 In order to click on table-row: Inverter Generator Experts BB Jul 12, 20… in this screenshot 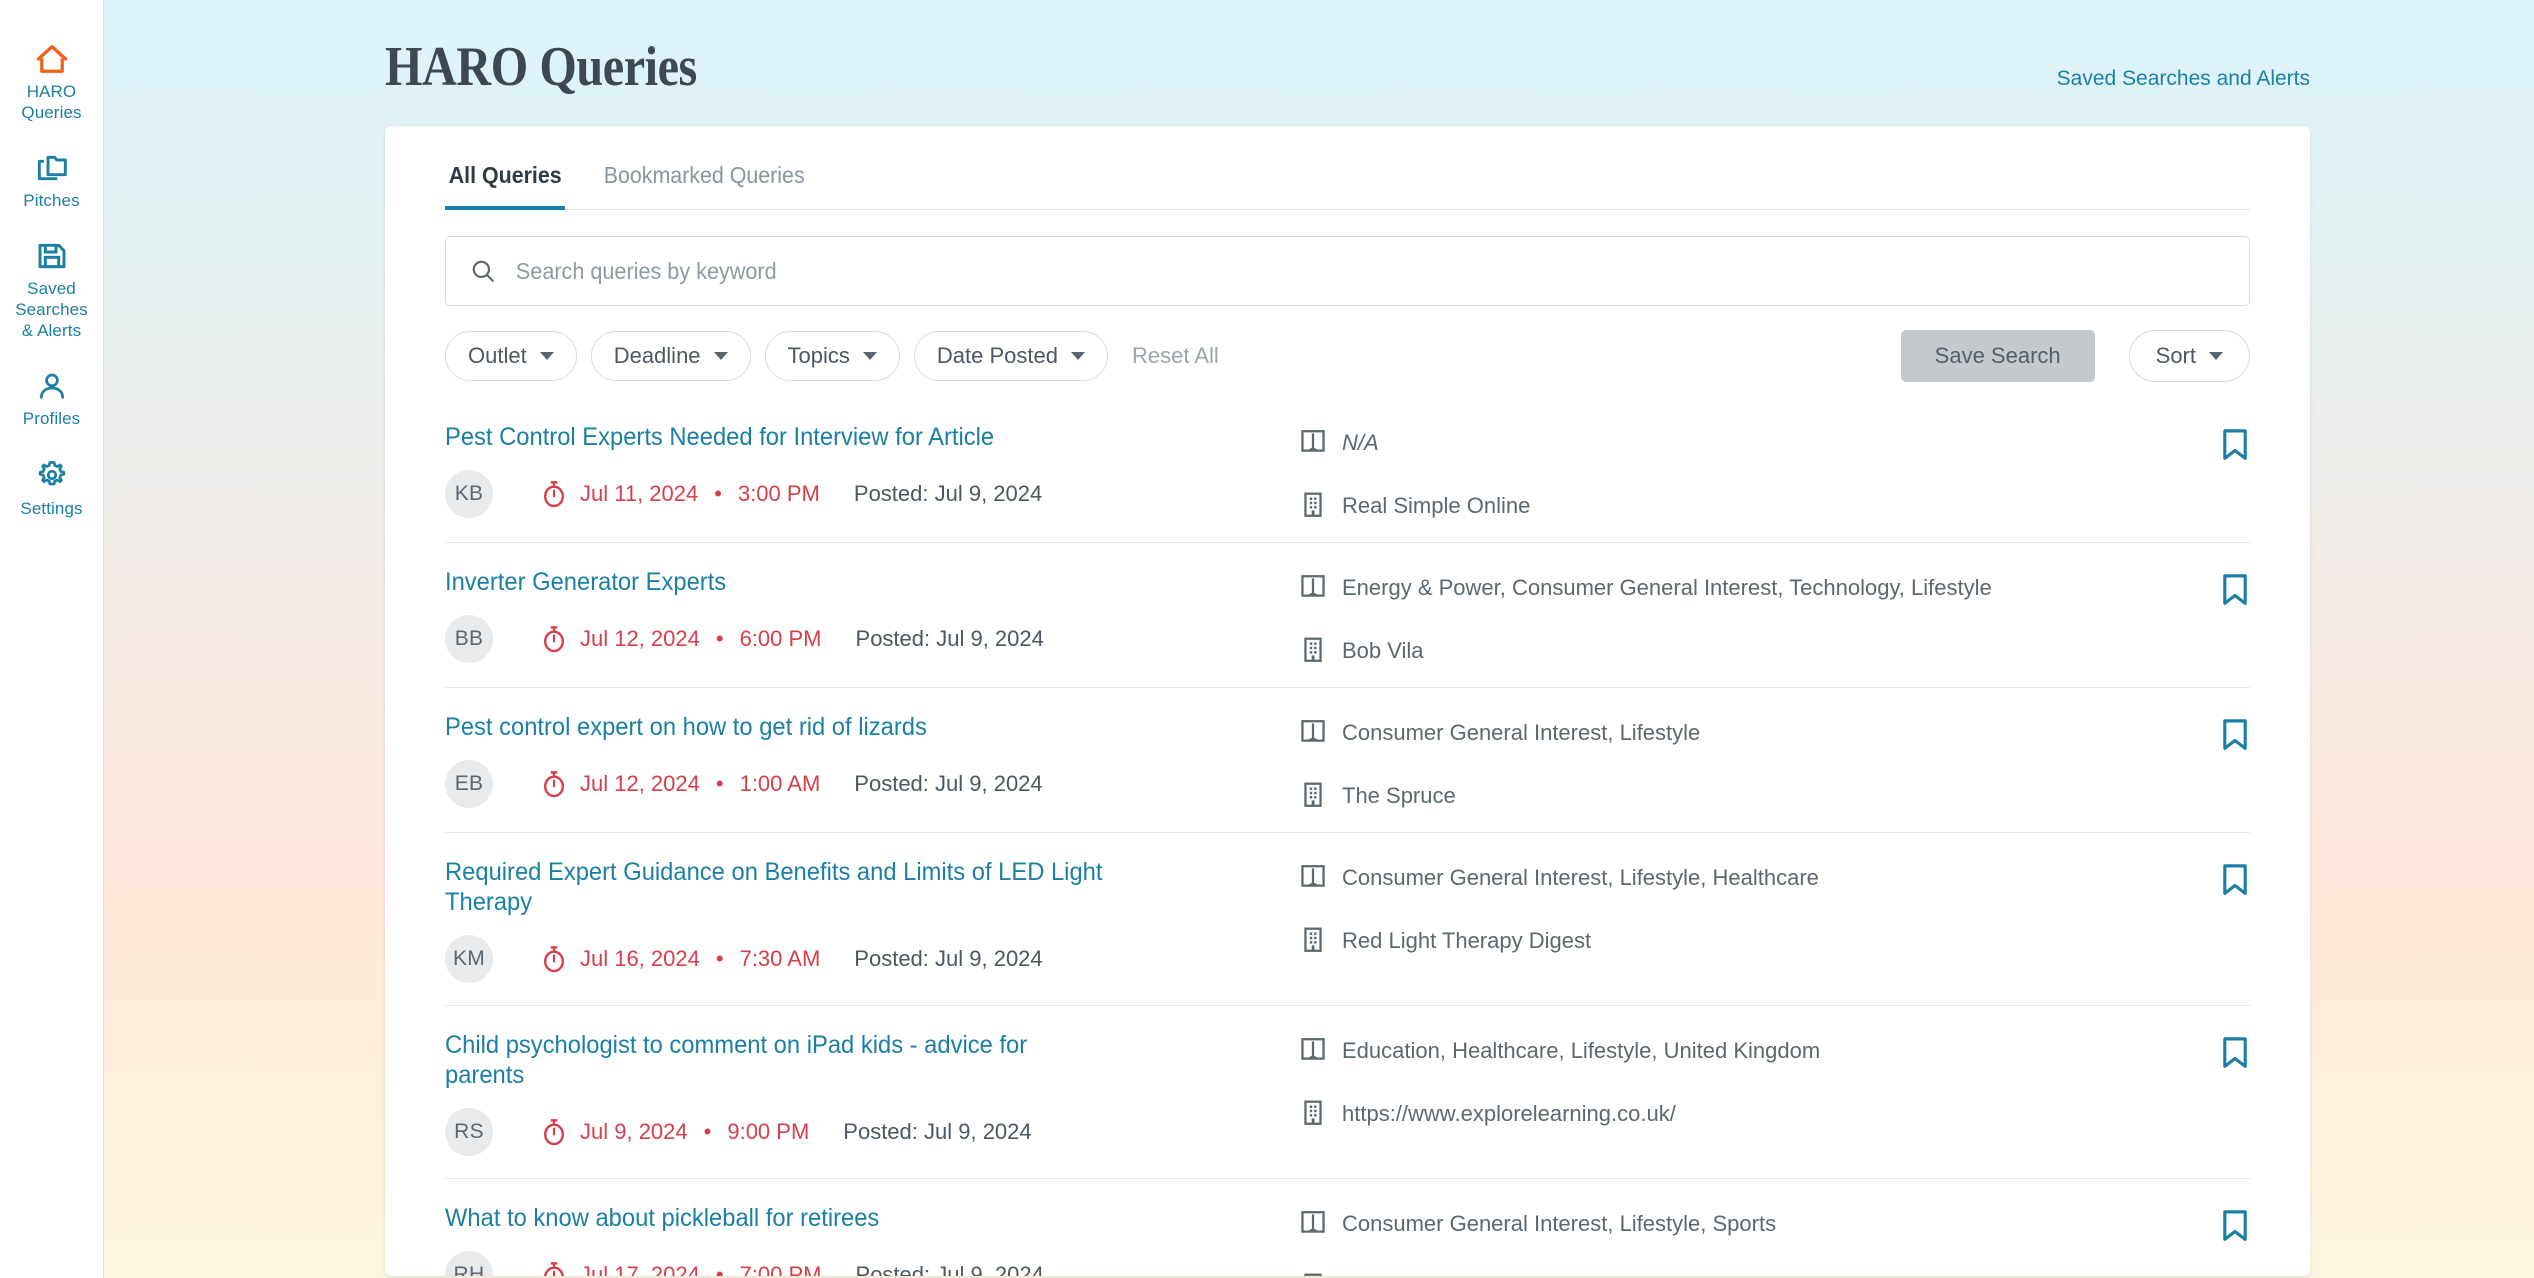, I will do `click(1347, 614)`.